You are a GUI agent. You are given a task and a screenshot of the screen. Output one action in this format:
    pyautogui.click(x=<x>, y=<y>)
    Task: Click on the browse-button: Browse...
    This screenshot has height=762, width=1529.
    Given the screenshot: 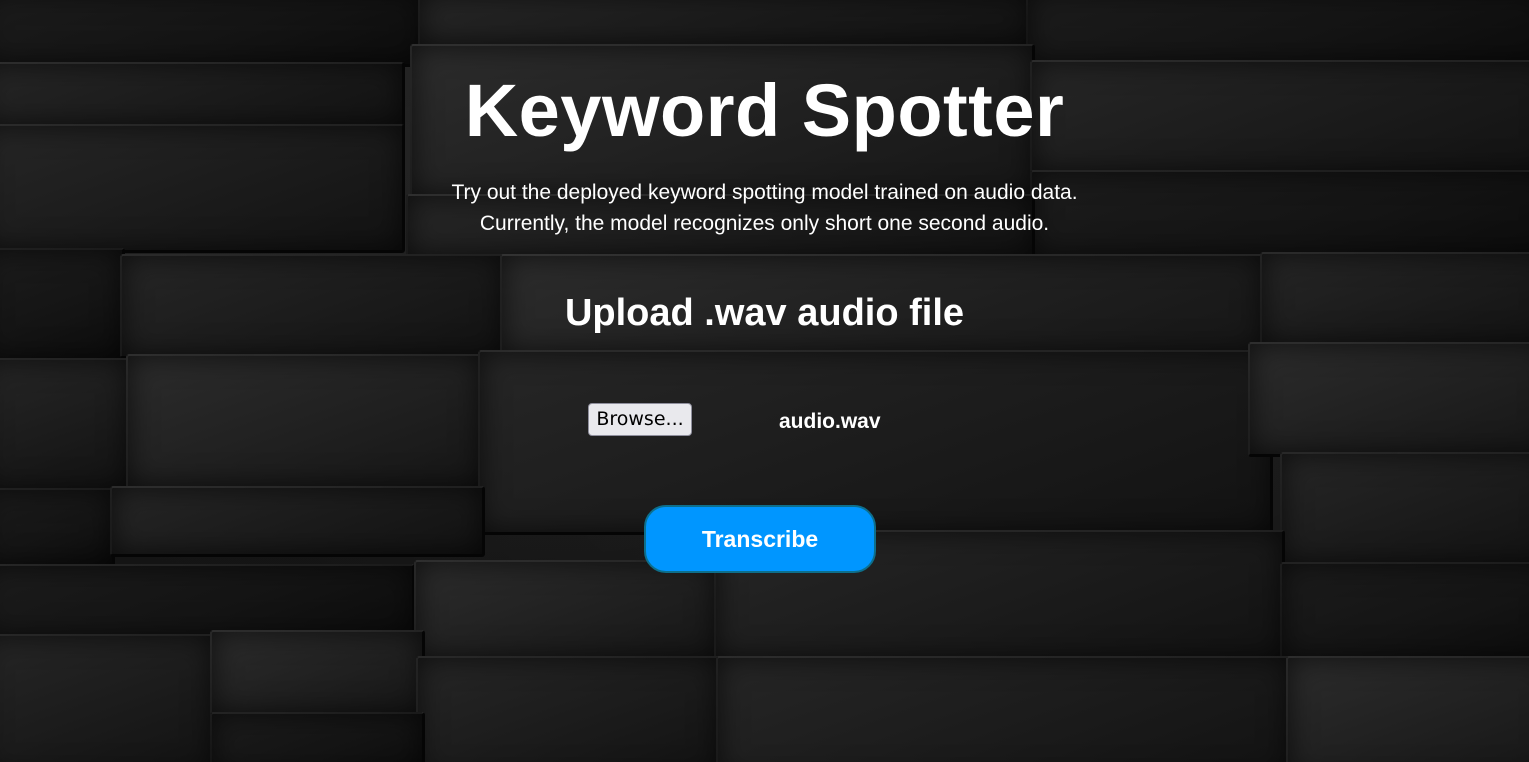 What is the action you would take?
    pyautogui.click(x=640, y=419)
    